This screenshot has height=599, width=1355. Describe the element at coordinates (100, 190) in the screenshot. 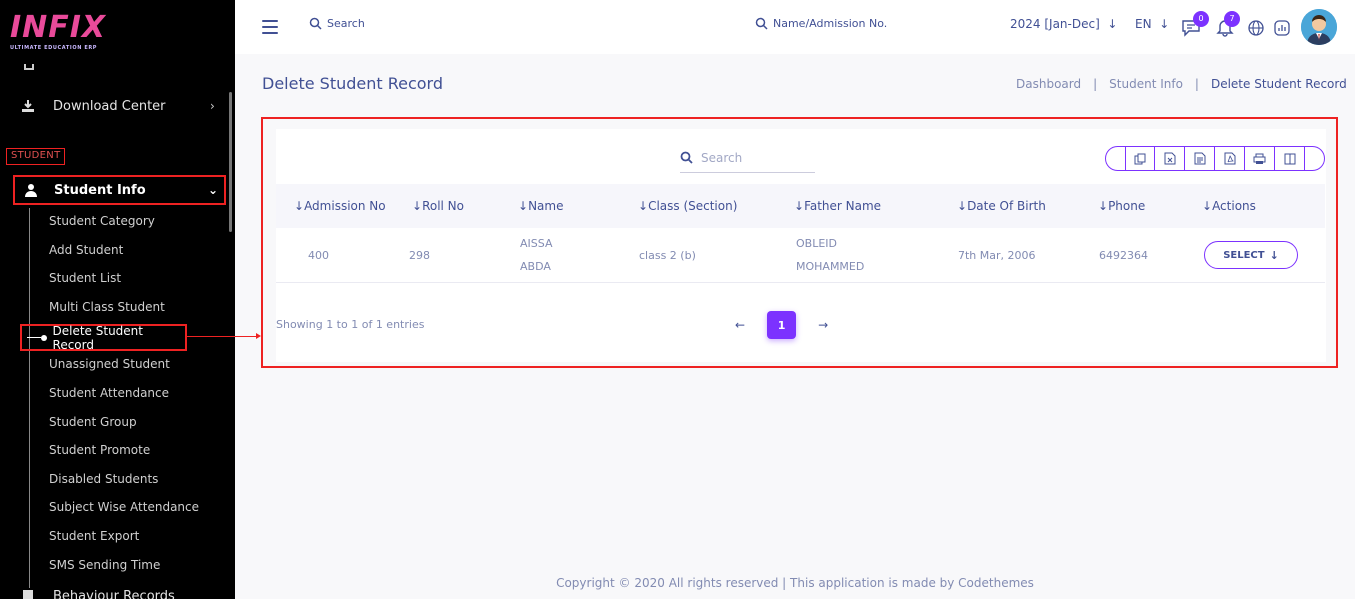

I see `sidebar-item-label: Student Info` at that location.